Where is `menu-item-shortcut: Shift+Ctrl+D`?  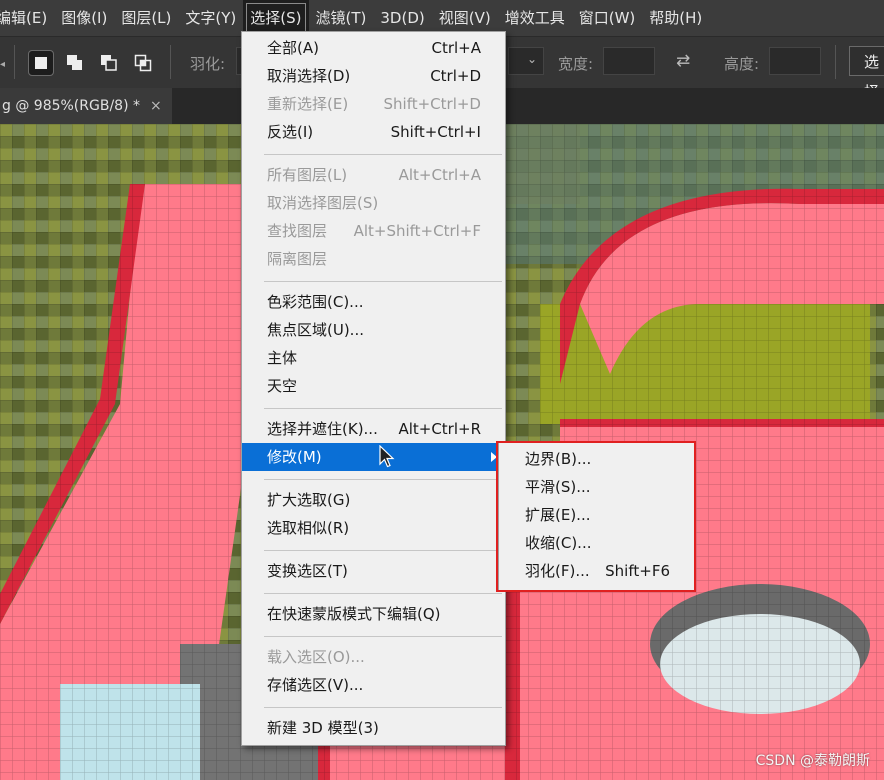
menu-item-shortcut: Shift+Ctrl+D is located at coordinates (432, 104).